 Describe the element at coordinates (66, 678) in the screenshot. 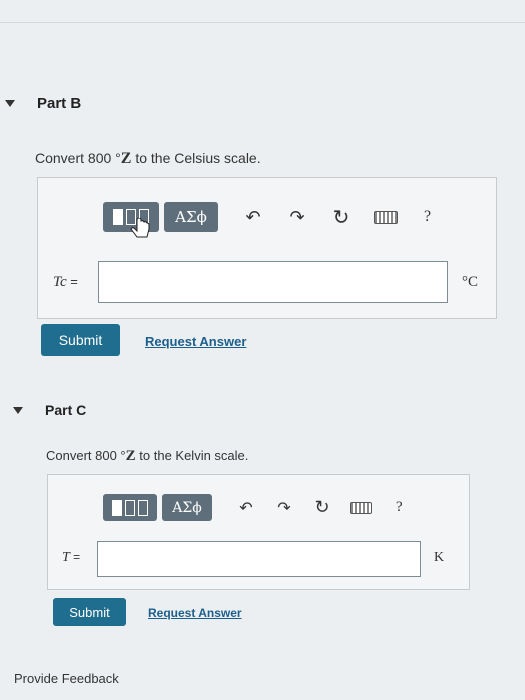

I see `provide-feedback-link: Provide Feedback` at that location.